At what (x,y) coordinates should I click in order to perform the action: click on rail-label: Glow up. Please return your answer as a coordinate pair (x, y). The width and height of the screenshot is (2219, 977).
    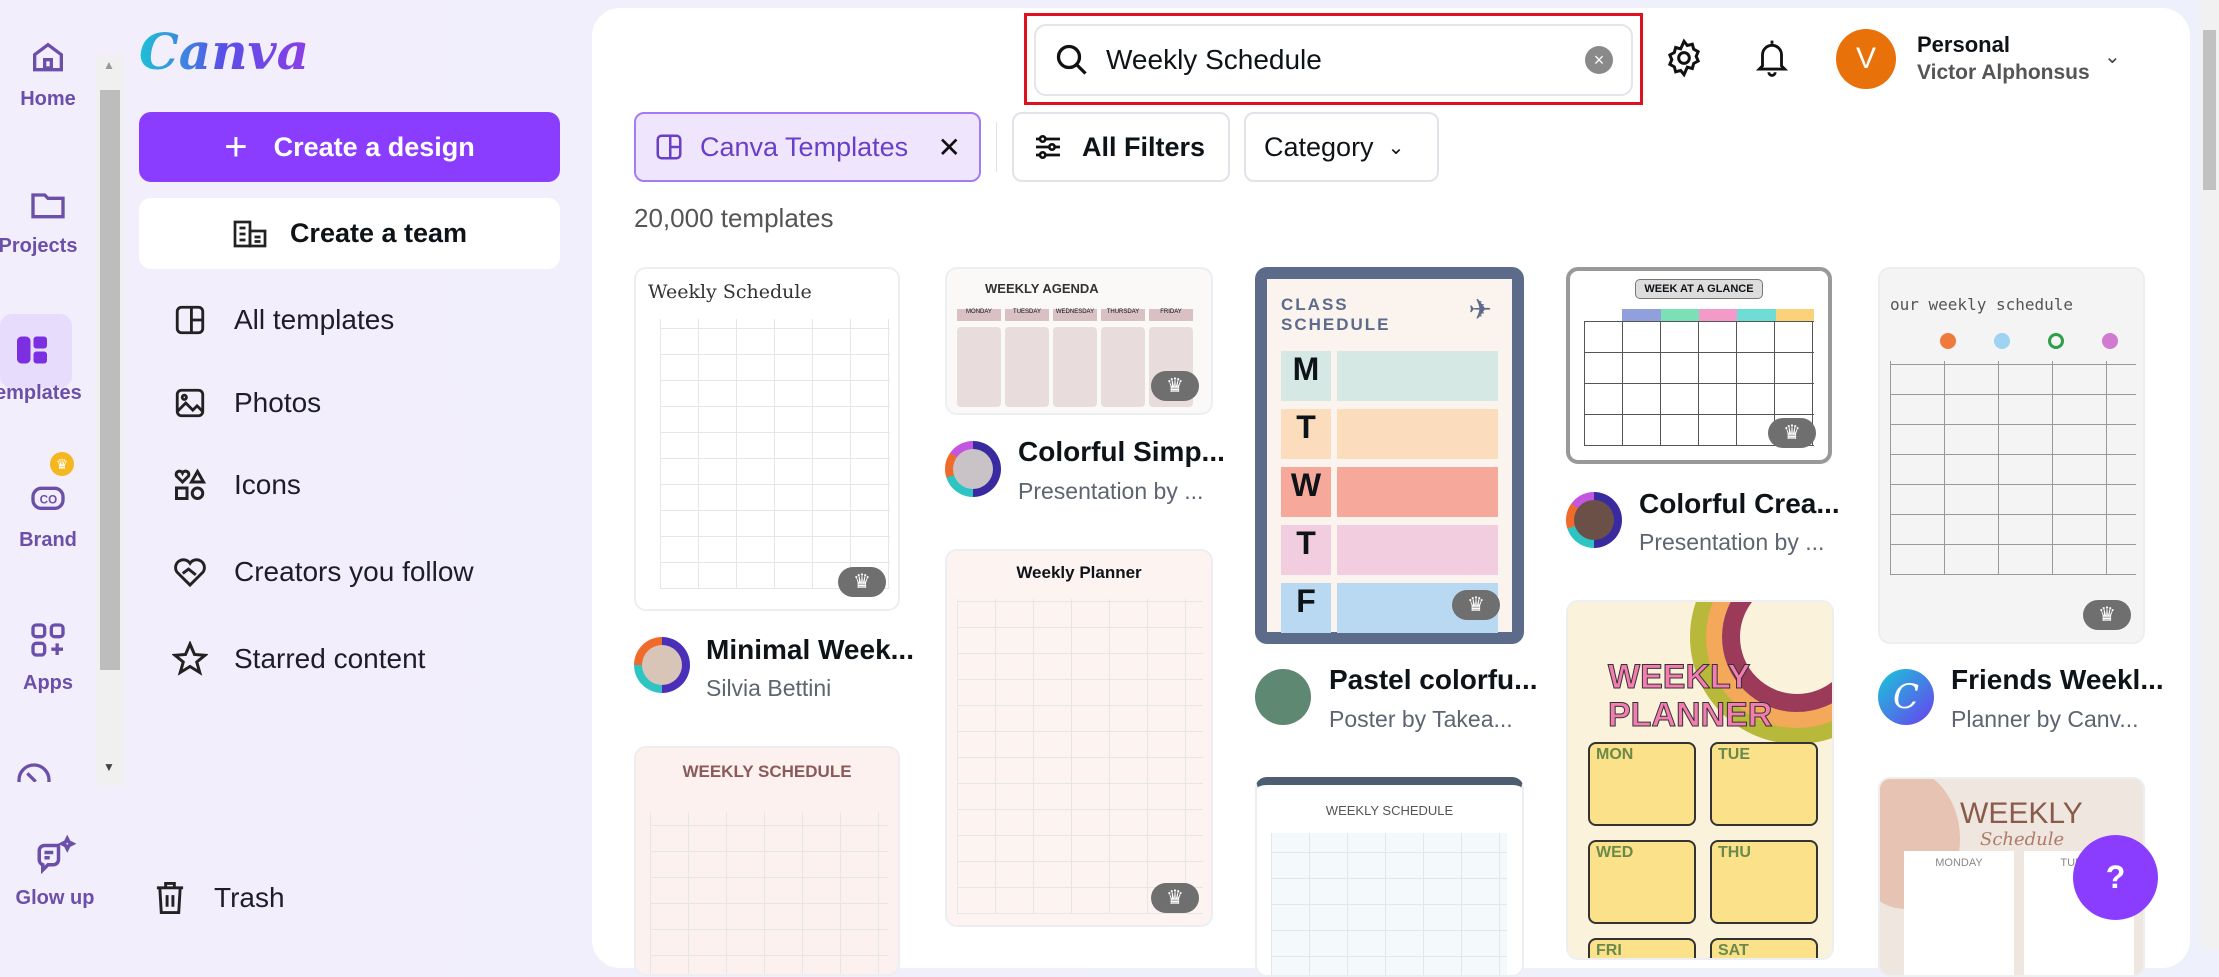
    Looking at the image, I should click on (55, 898).